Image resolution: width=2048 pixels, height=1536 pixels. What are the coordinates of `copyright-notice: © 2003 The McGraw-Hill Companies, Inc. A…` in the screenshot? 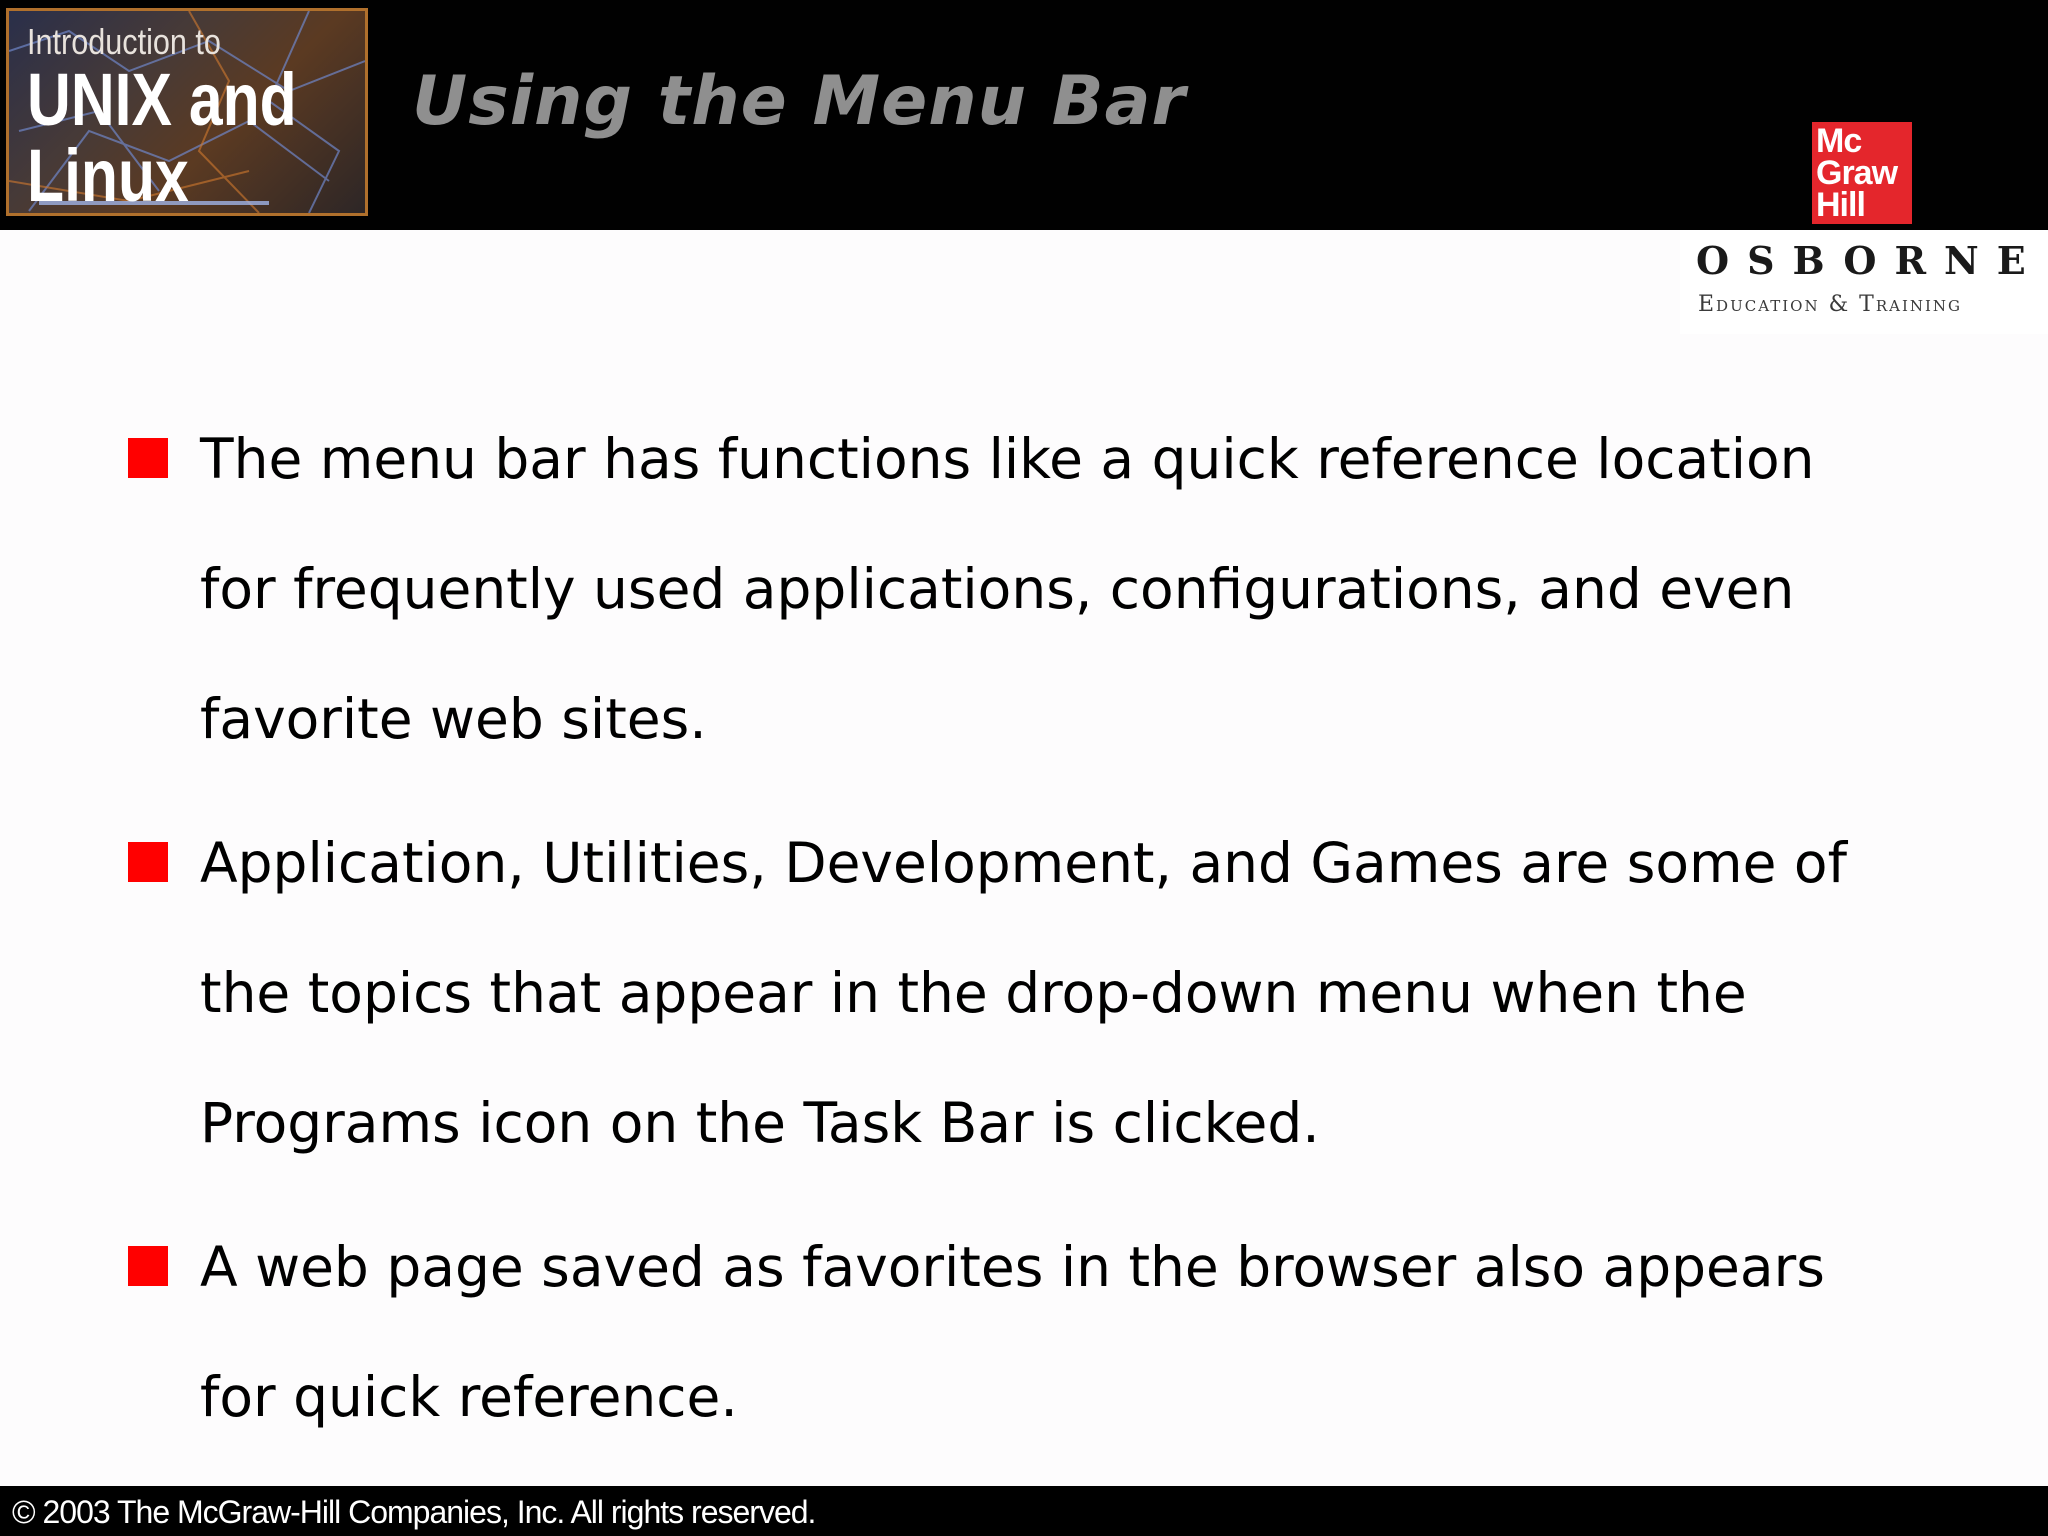 It's located at (414, 1512).